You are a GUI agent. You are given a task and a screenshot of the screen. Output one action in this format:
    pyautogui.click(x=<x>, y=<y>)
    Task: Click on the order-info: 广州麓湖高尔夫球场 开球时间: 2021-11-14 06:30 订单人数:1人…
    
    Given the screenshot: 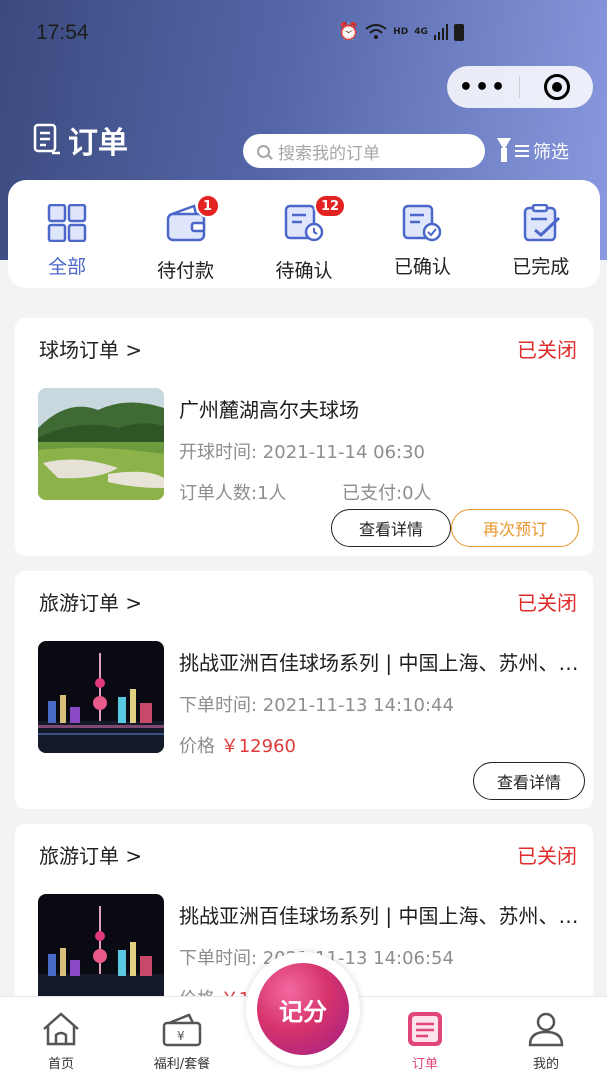 What is the action you would take?
    pyautogui.click(x=379, y=449)
    